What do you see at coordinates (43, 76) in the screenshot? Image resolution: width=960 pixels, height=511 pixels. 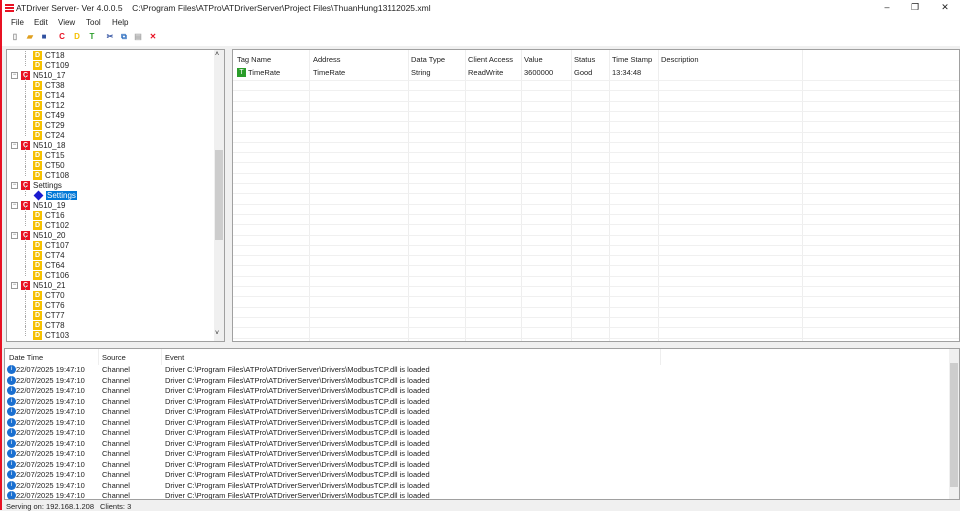 I see `tree-node-channel: C N510_17` at bounding box center [43, 76].